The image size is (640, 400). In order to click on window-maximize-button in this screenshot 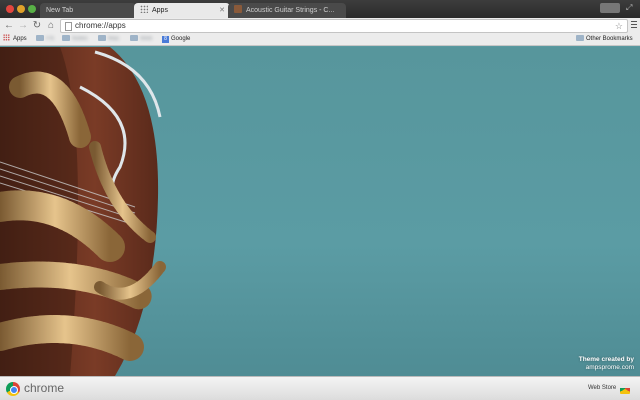, I will do `click(32, 9)`.